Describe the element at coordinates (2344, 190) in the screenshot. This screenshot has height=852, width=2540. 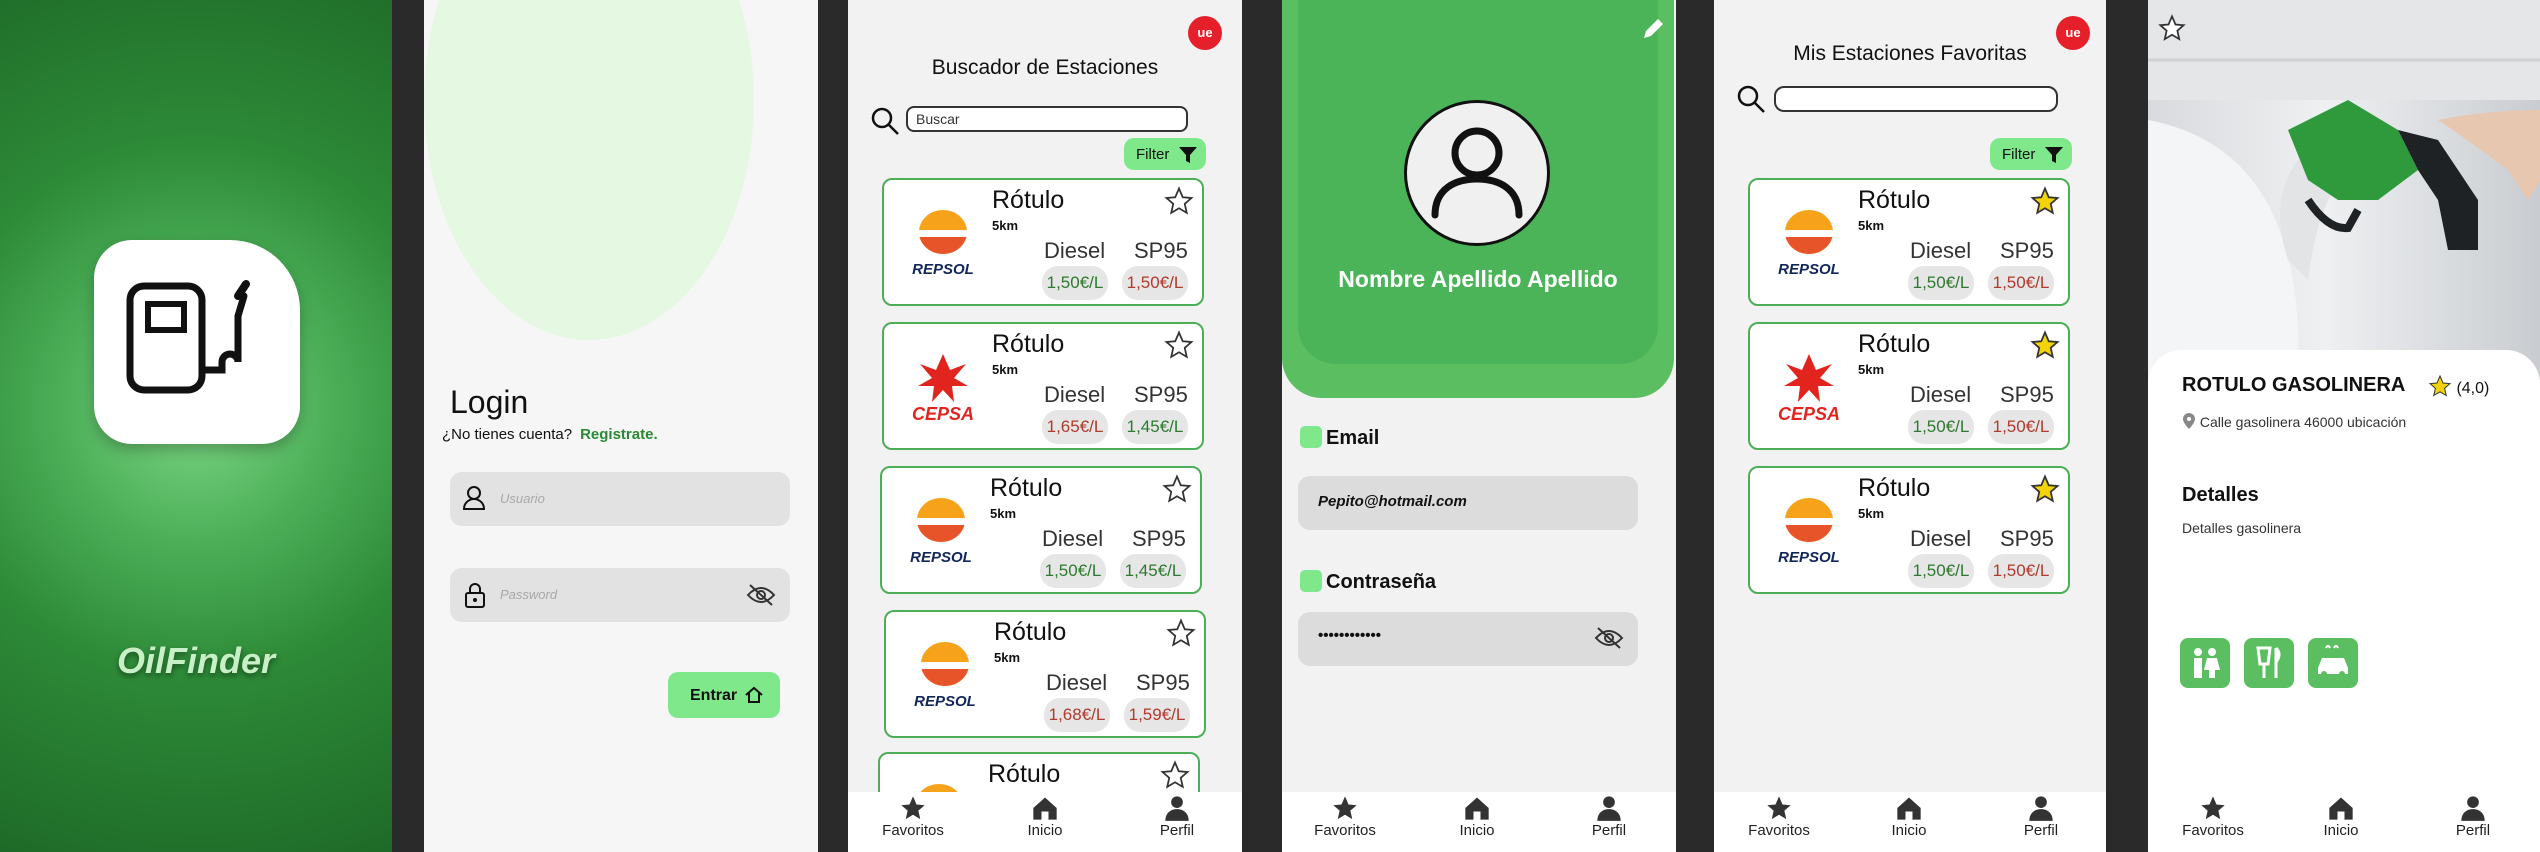
I see `fuel-nozzle-image` at that location.